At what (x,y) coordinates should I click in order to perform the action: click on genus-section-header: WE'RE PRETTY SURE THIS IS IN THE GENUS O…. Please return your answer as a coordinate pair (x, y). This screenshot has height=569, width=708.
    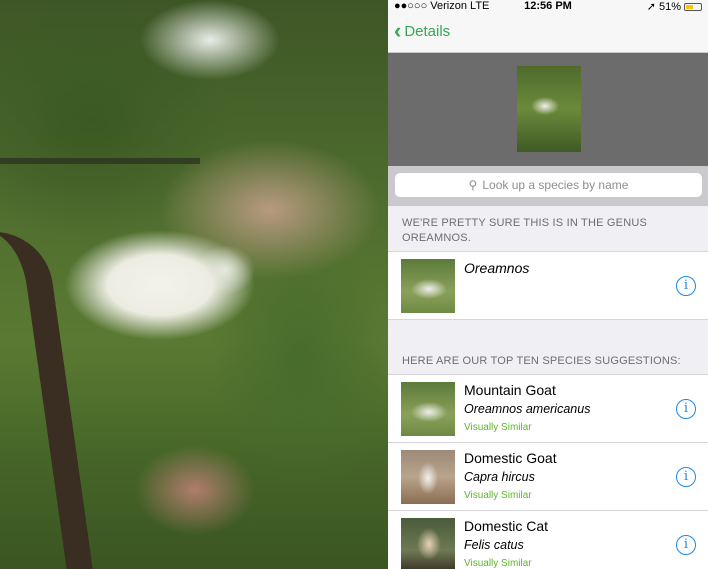
    Looking at the image, I should click on (525, 230).